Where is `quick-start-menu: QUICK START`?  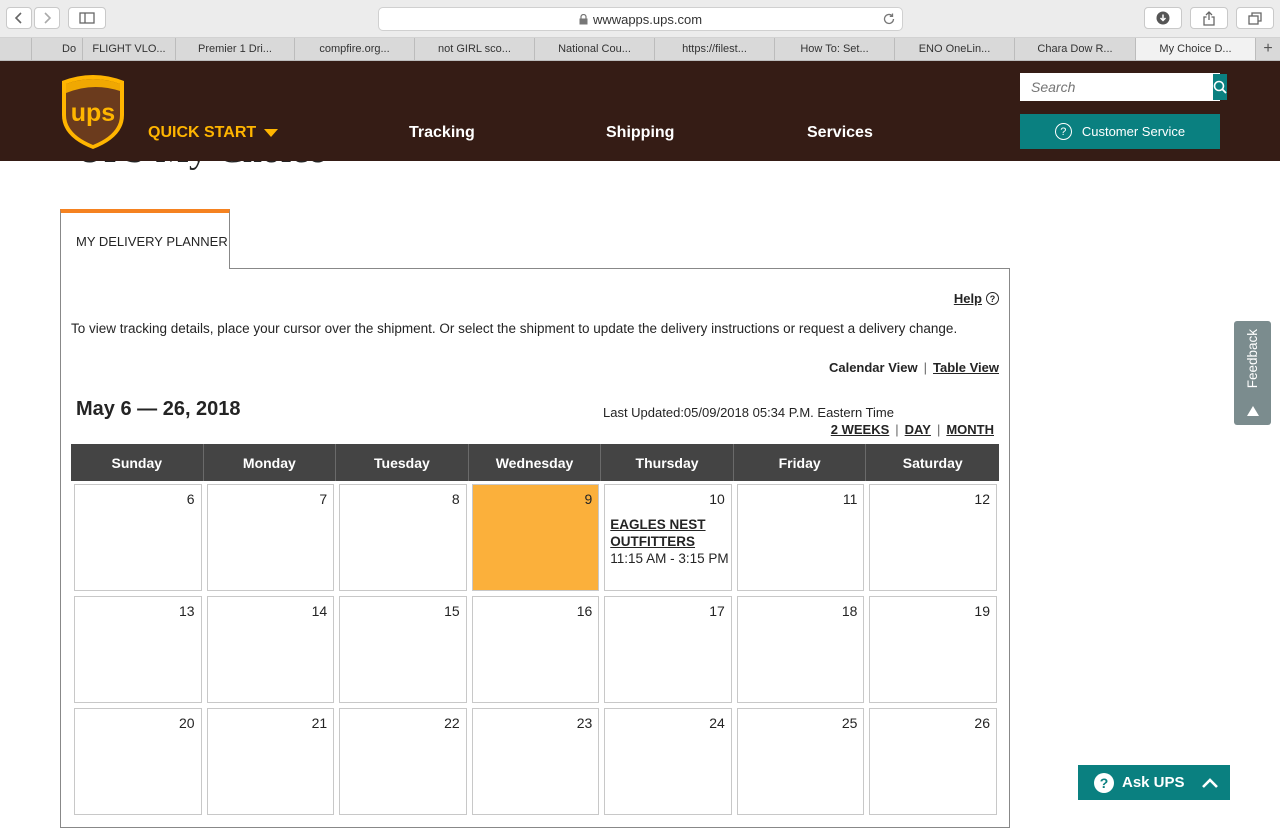
quick-start-menu: QUICK START is located at coordinates (213, 133).